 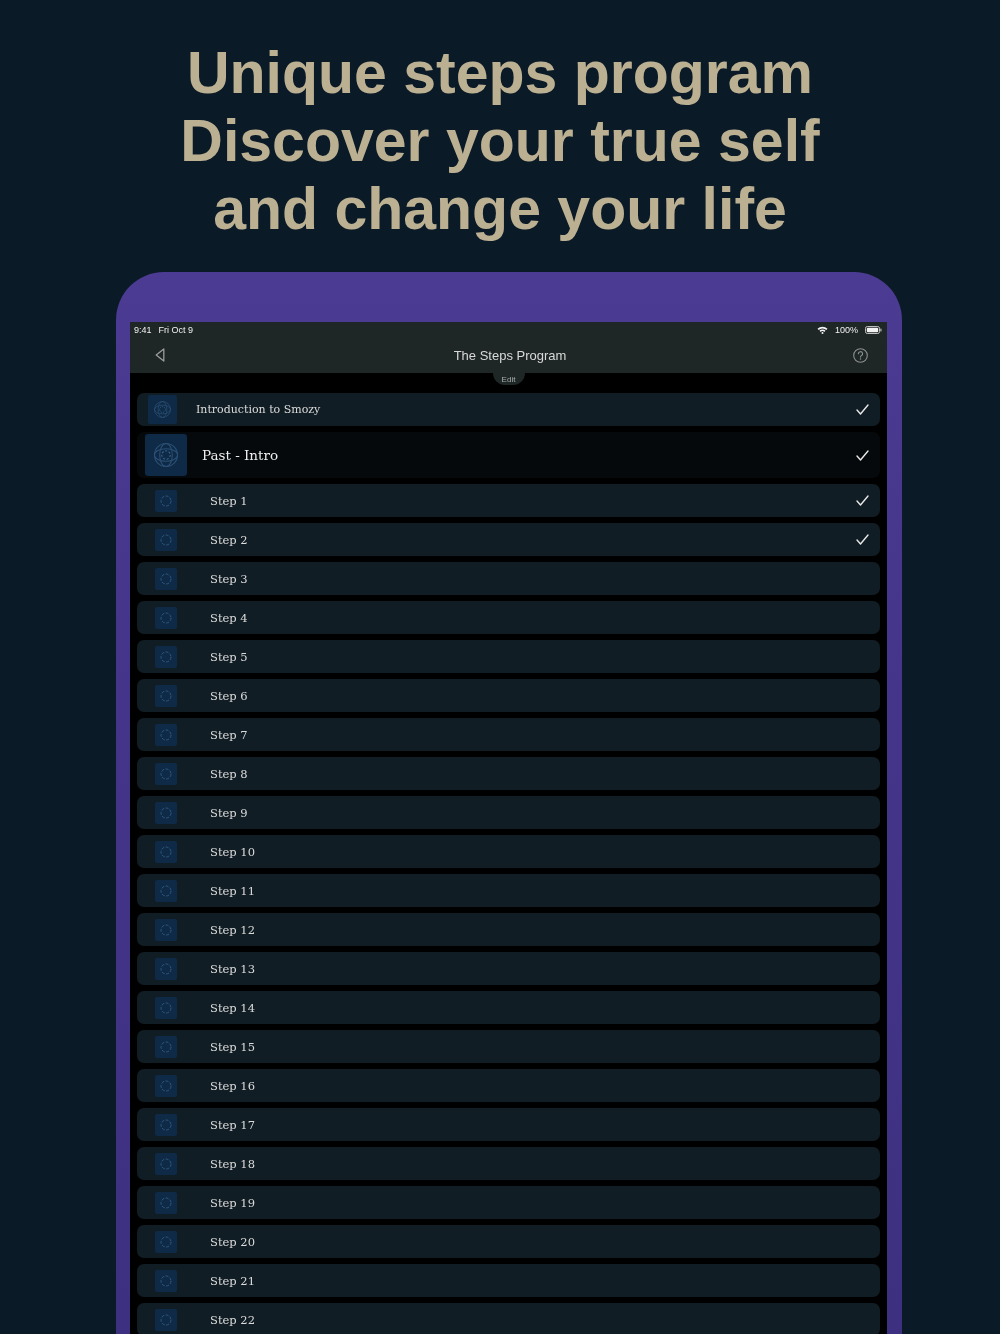 I want to click on step-row: Step 5, so click(x=508, y=656).